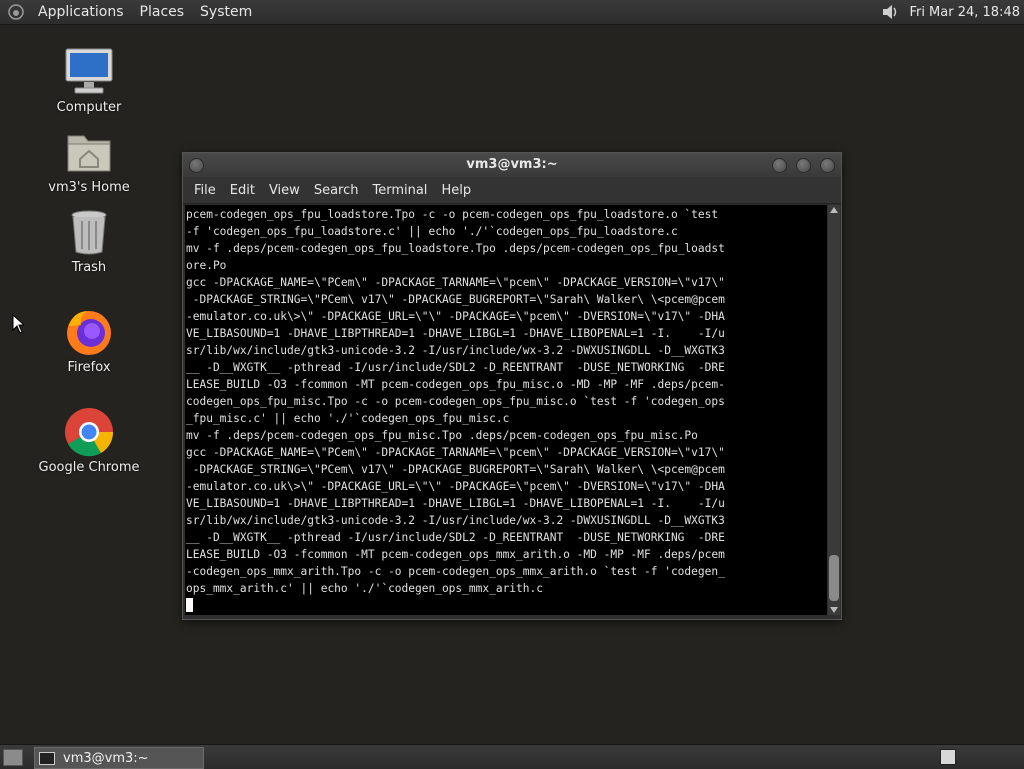  What do you see at coordinates (16, 12) in the screenshot?
I see `gnome-foot-icon` at bounding box center [16, 12].